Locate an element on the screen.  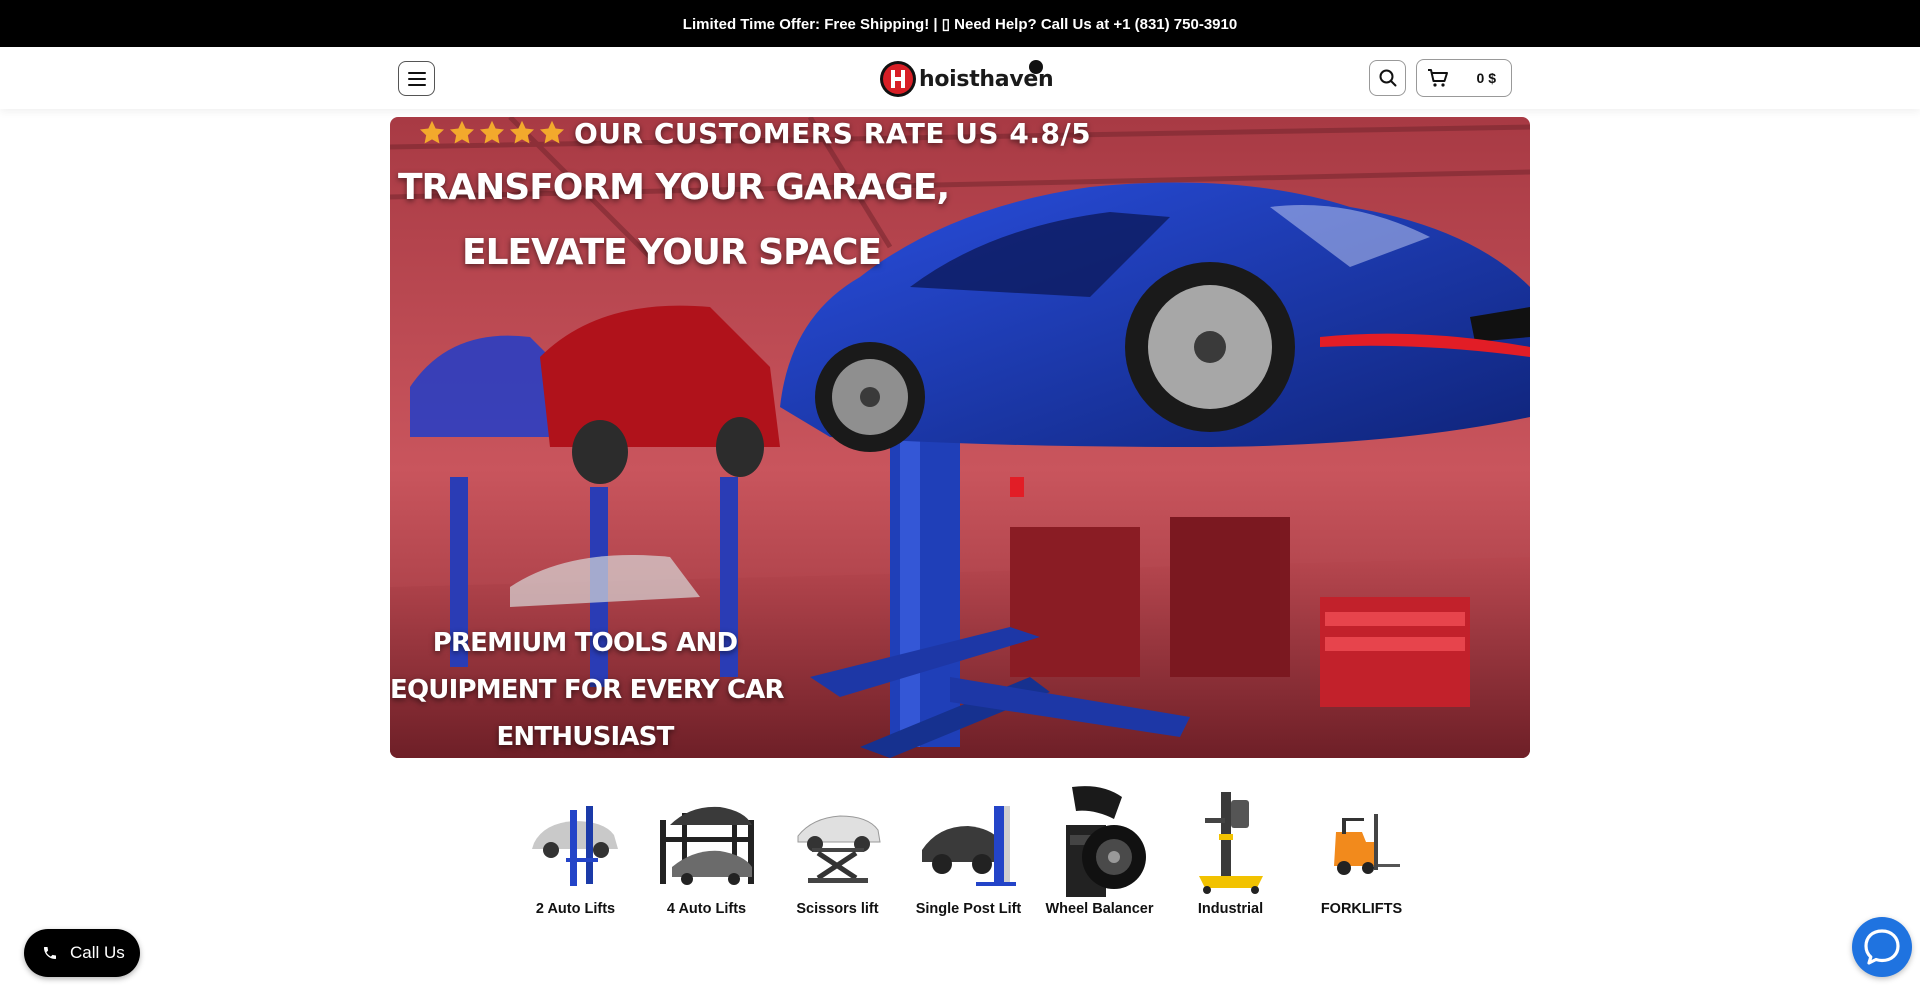
site-header: hoisthaven 0 $ is located at coordinates (960, 78).